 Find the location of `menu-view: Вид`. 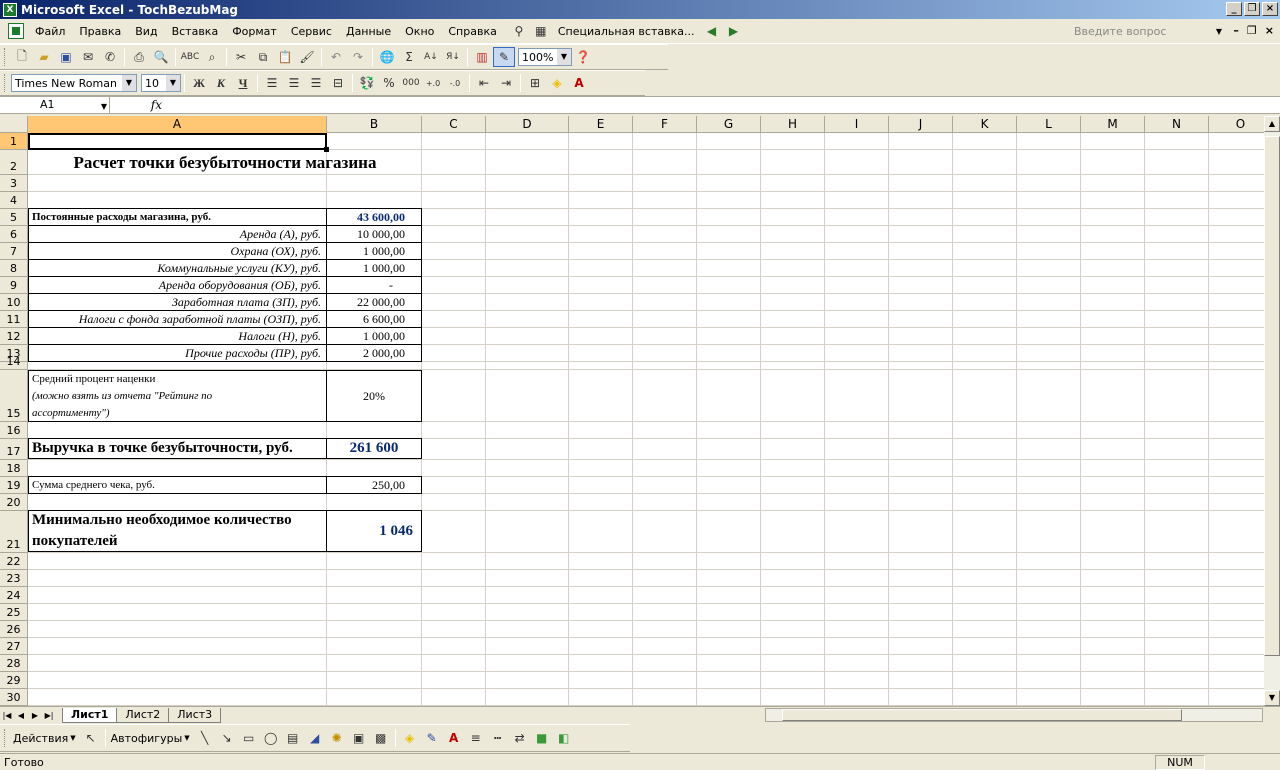

menu-view: Вид is located at coordinates (146, 31).